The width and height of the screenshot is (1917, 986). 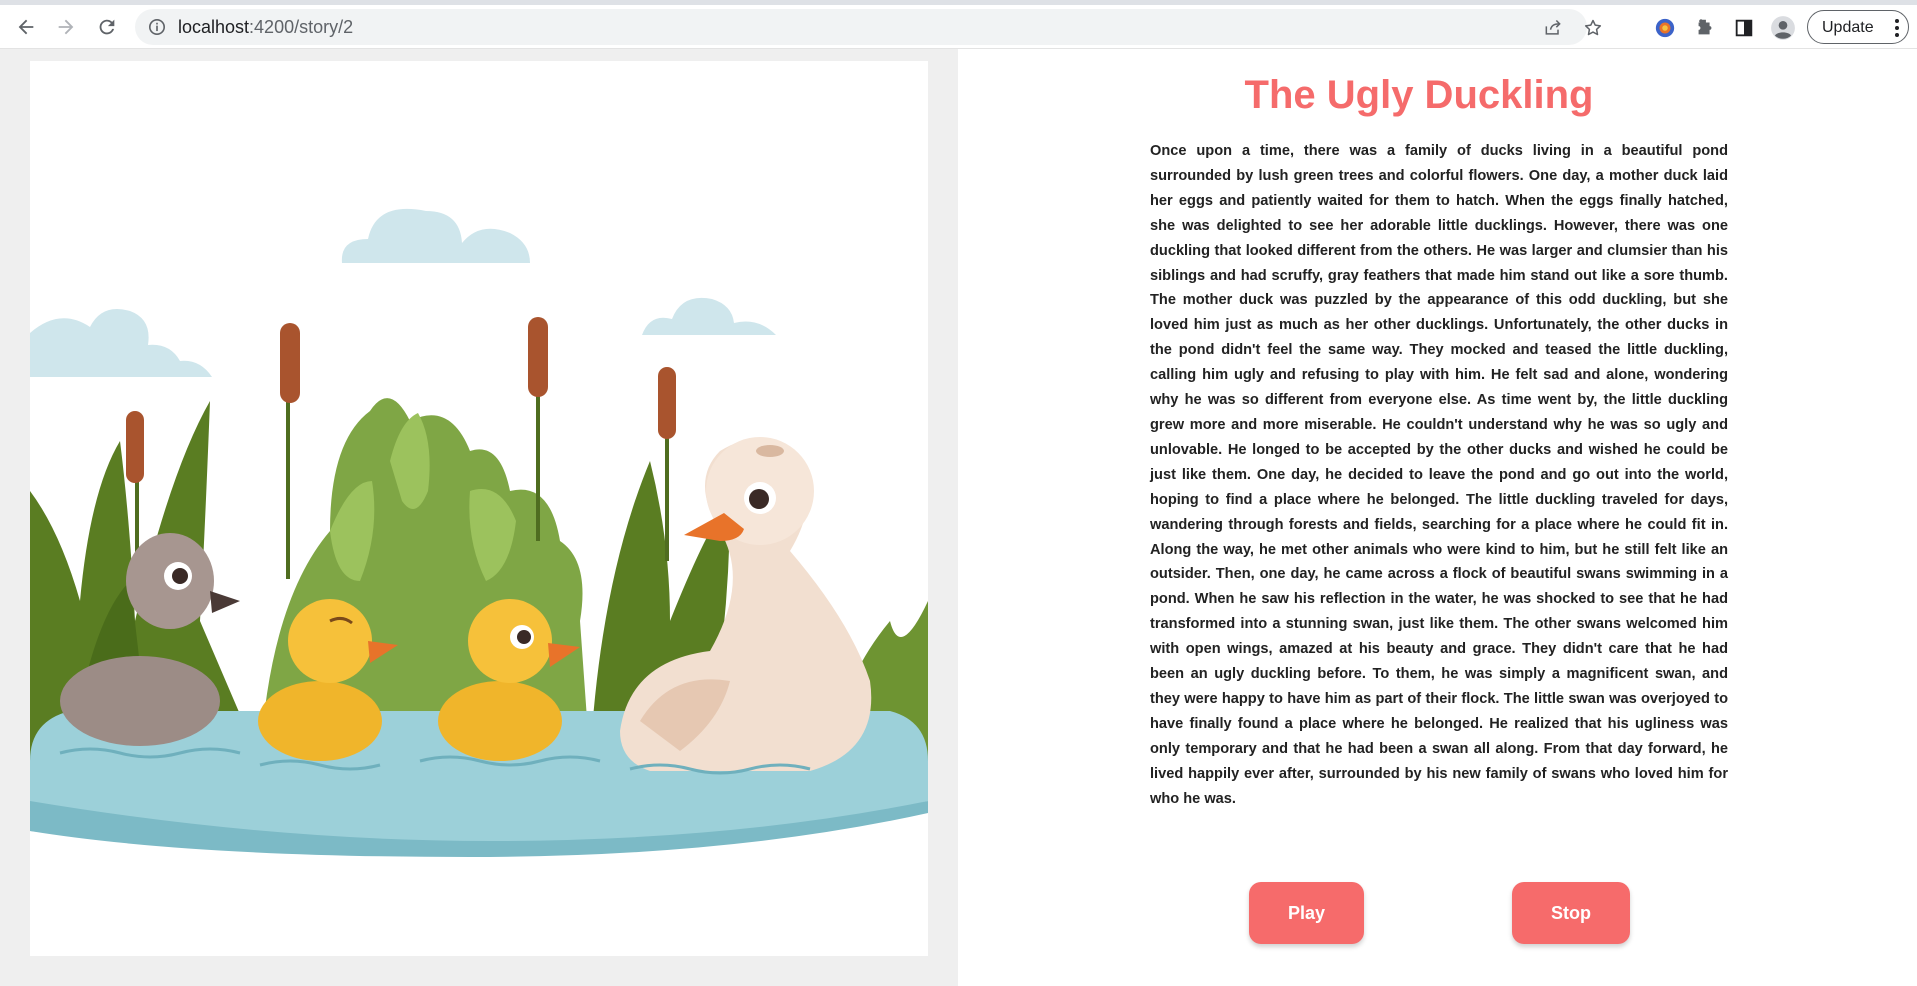 What do you see at coordinates (214, 27) in the screenshot?
I see `url-host: localhost` at bounding box center [214, 27].